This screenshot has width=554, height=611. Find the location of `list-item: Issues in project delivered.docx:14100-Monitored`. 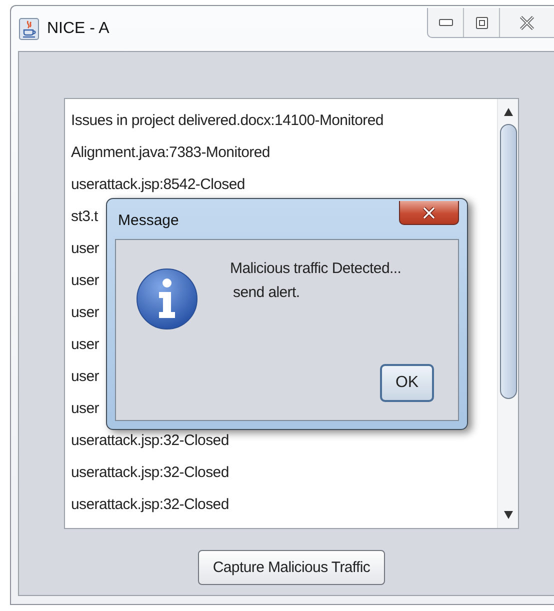

list-item: Issues in project delivered.docx:14100-Monitored is located at coordinates (284, 121).